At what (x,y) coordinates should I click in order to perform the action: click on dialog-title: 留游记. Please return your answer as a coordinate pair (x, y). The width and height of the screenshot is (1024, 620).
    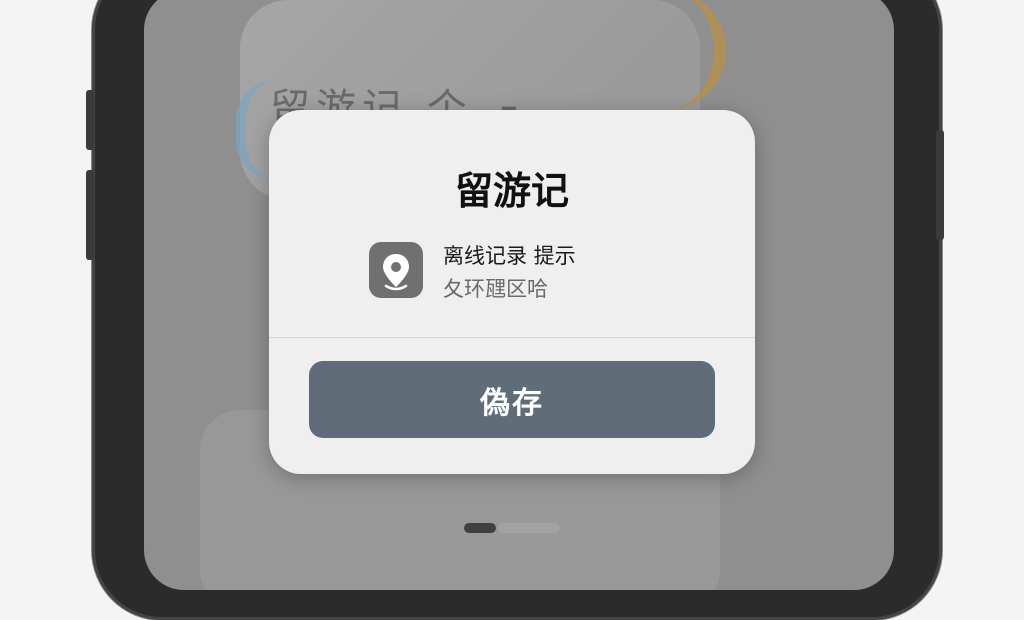
    Looking at the image, I should click on (511, 191).